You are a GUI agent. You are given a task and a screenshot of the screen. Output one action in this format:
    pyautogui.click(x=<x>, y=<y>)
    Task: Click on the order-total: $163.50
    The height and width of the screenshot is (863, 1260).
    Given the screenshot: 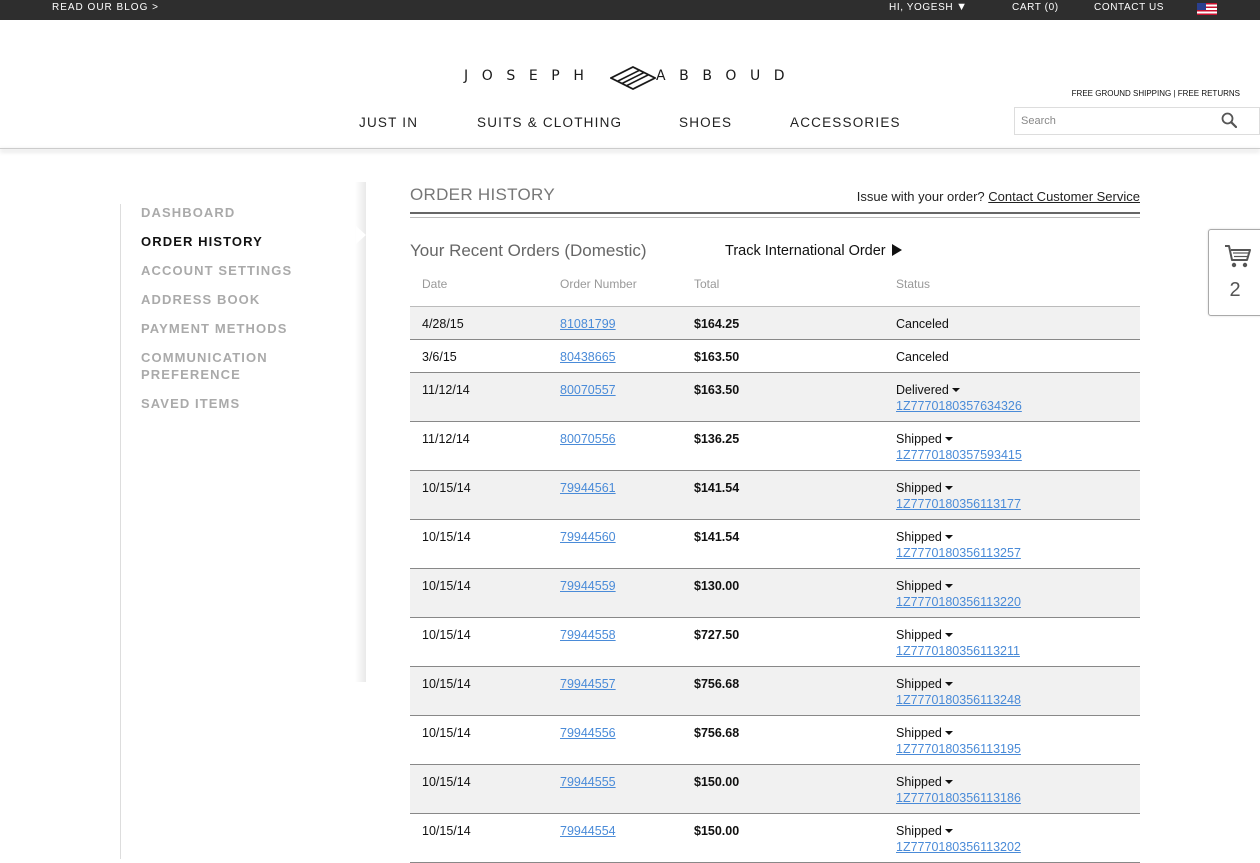 What is the action you would take?
    pyautogui.click(x=717, y=390)
    